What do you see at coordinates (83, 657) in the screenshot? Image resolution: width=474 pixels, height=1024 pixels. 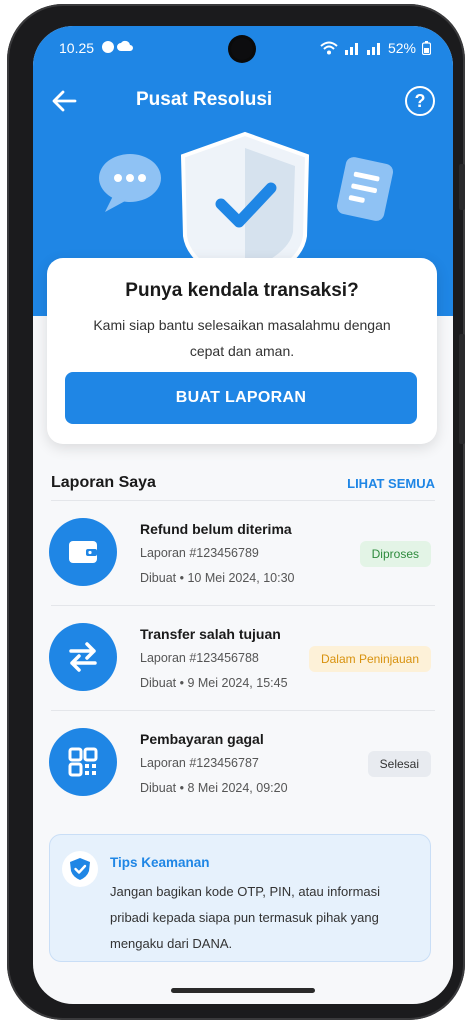 I see `transfer-icon` at bounding box center [83, 657].